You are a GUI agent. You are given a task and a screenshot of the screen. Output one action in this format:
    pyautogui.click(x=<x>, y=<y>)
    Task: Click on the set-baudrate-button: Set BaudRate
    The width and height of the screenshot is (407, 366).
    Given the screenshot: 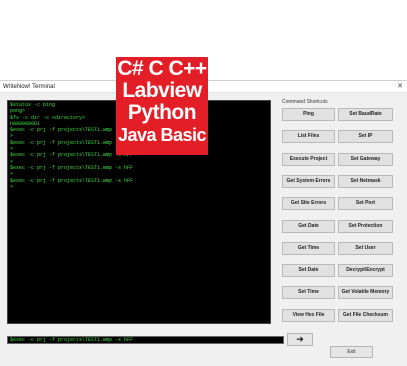 What is the action you would take?
    pyautogui.click(x=365, y=114)
    